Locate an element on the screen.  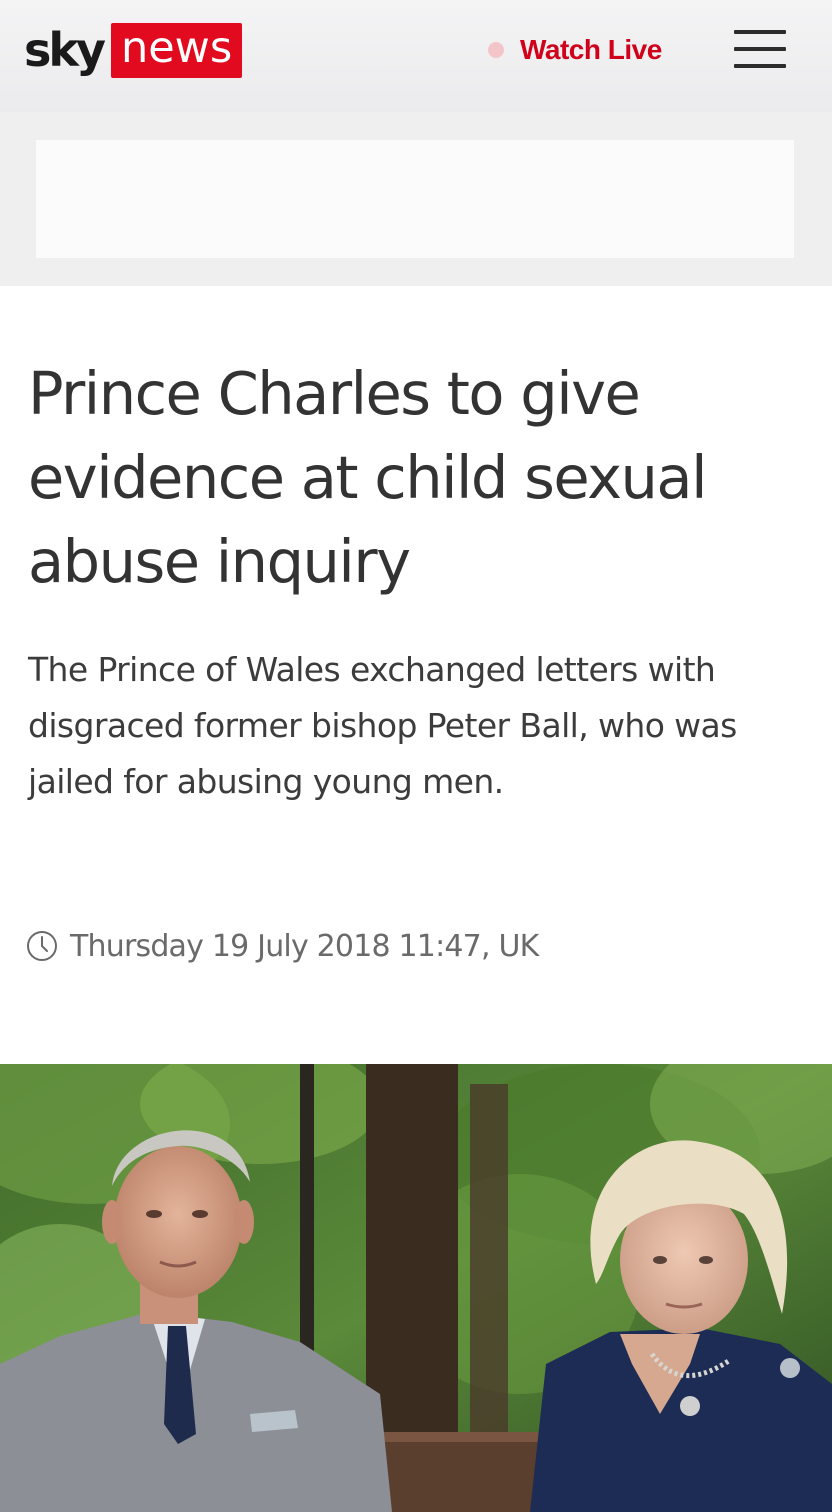
site-header: sky news Watch Live is located at coordinates (416, 56).